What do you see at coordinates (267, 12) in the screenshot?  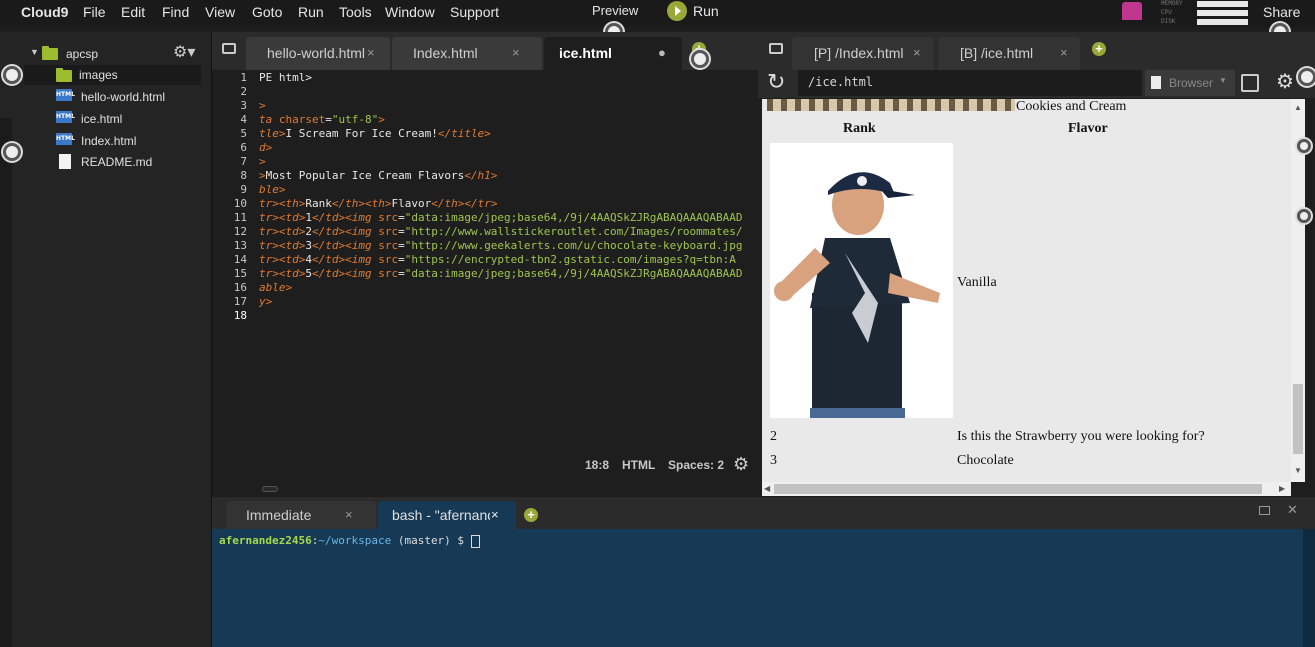 I see `menu-goto: Goto` at bounding box center [267, 12].